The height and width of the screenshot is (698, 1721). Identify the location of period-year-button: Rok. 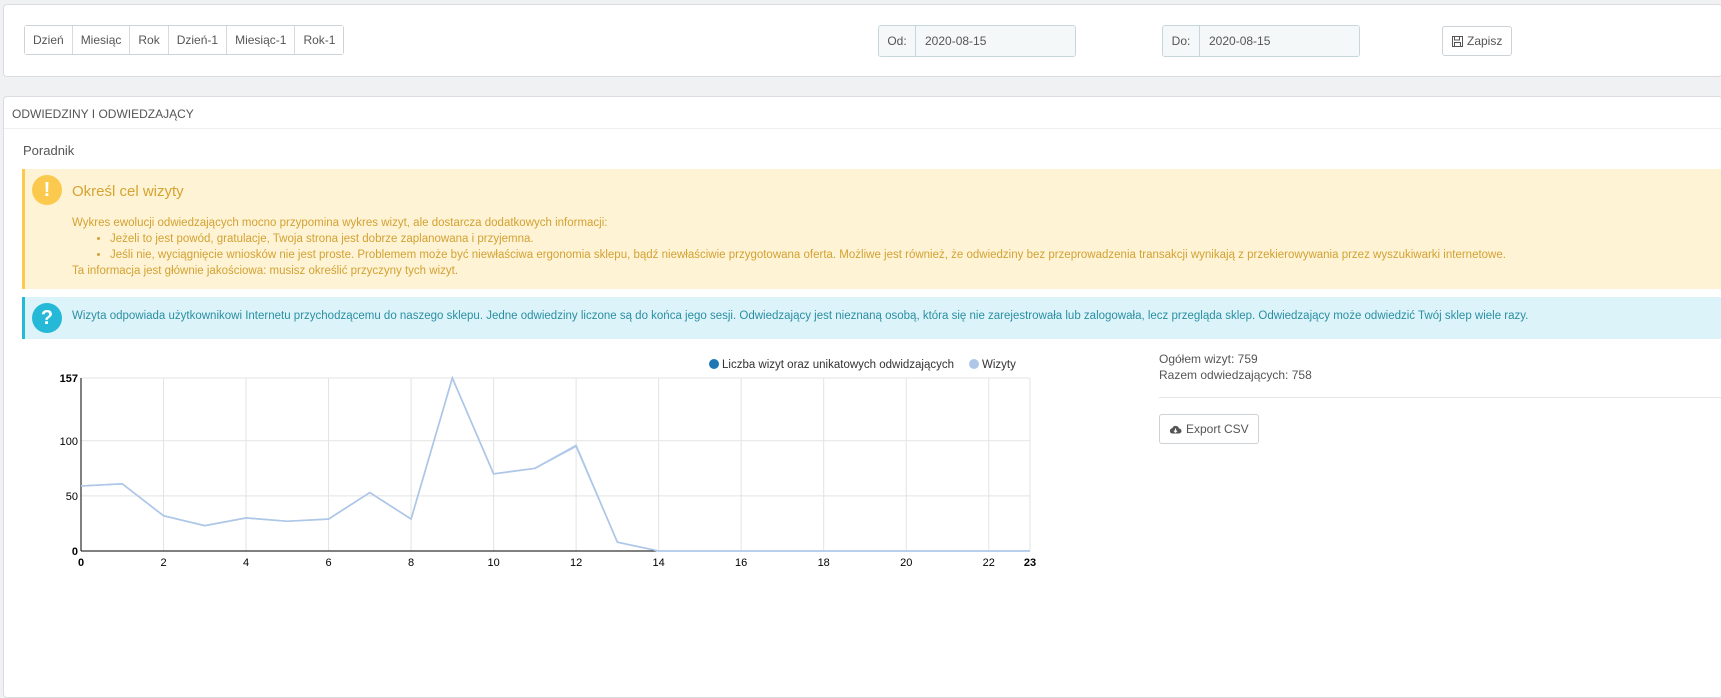
(149, 40).